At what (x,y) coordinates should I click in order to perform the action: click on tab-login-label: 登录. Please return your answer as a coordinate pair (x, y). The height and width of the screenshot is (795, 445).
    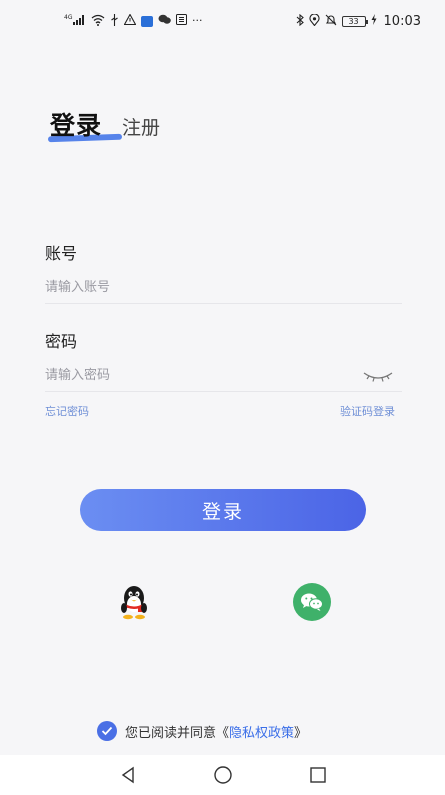
    Looking at the image, I should click on (76, 125).